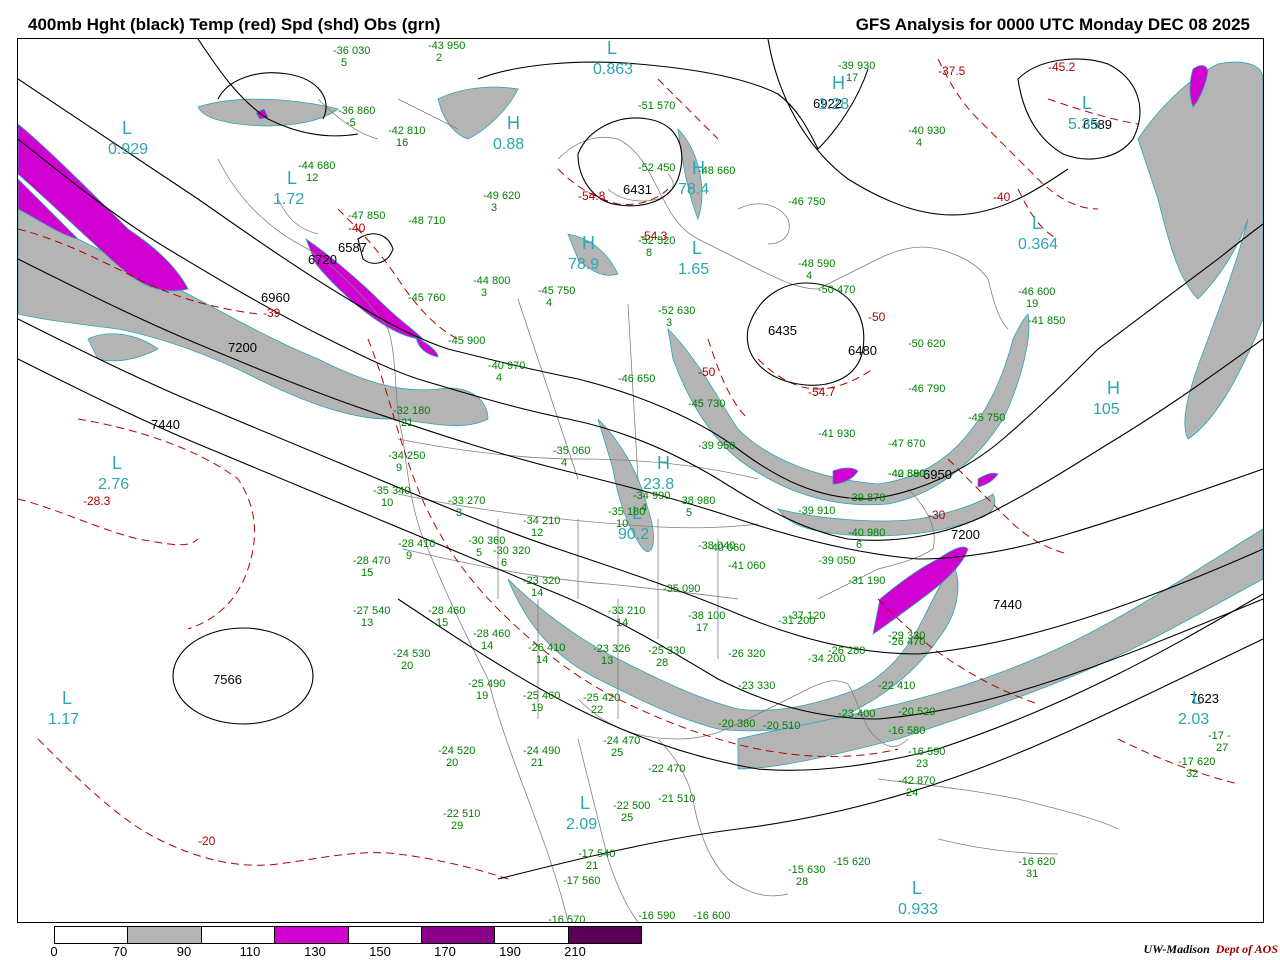  What do you see at coordinates (597, 710) in the screenshot?
I see `obs-dewpoint: 22` at bounding box center [597, 710].